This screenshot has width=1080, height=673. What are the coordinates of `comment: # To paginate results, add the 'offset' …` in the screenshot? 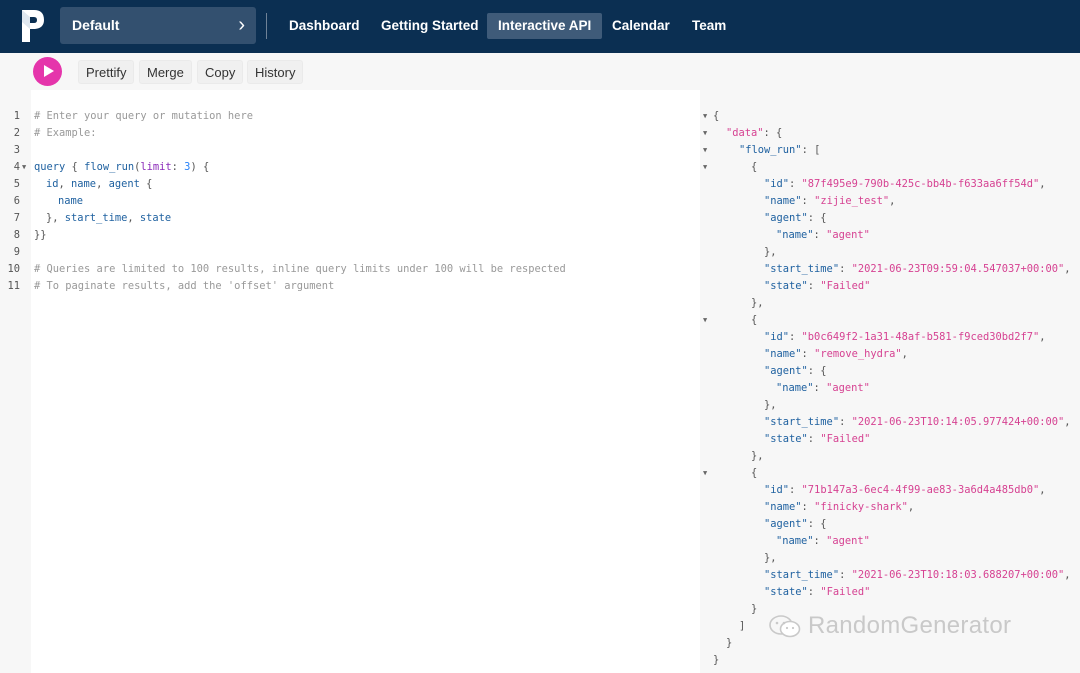 It's located at (184, 286).